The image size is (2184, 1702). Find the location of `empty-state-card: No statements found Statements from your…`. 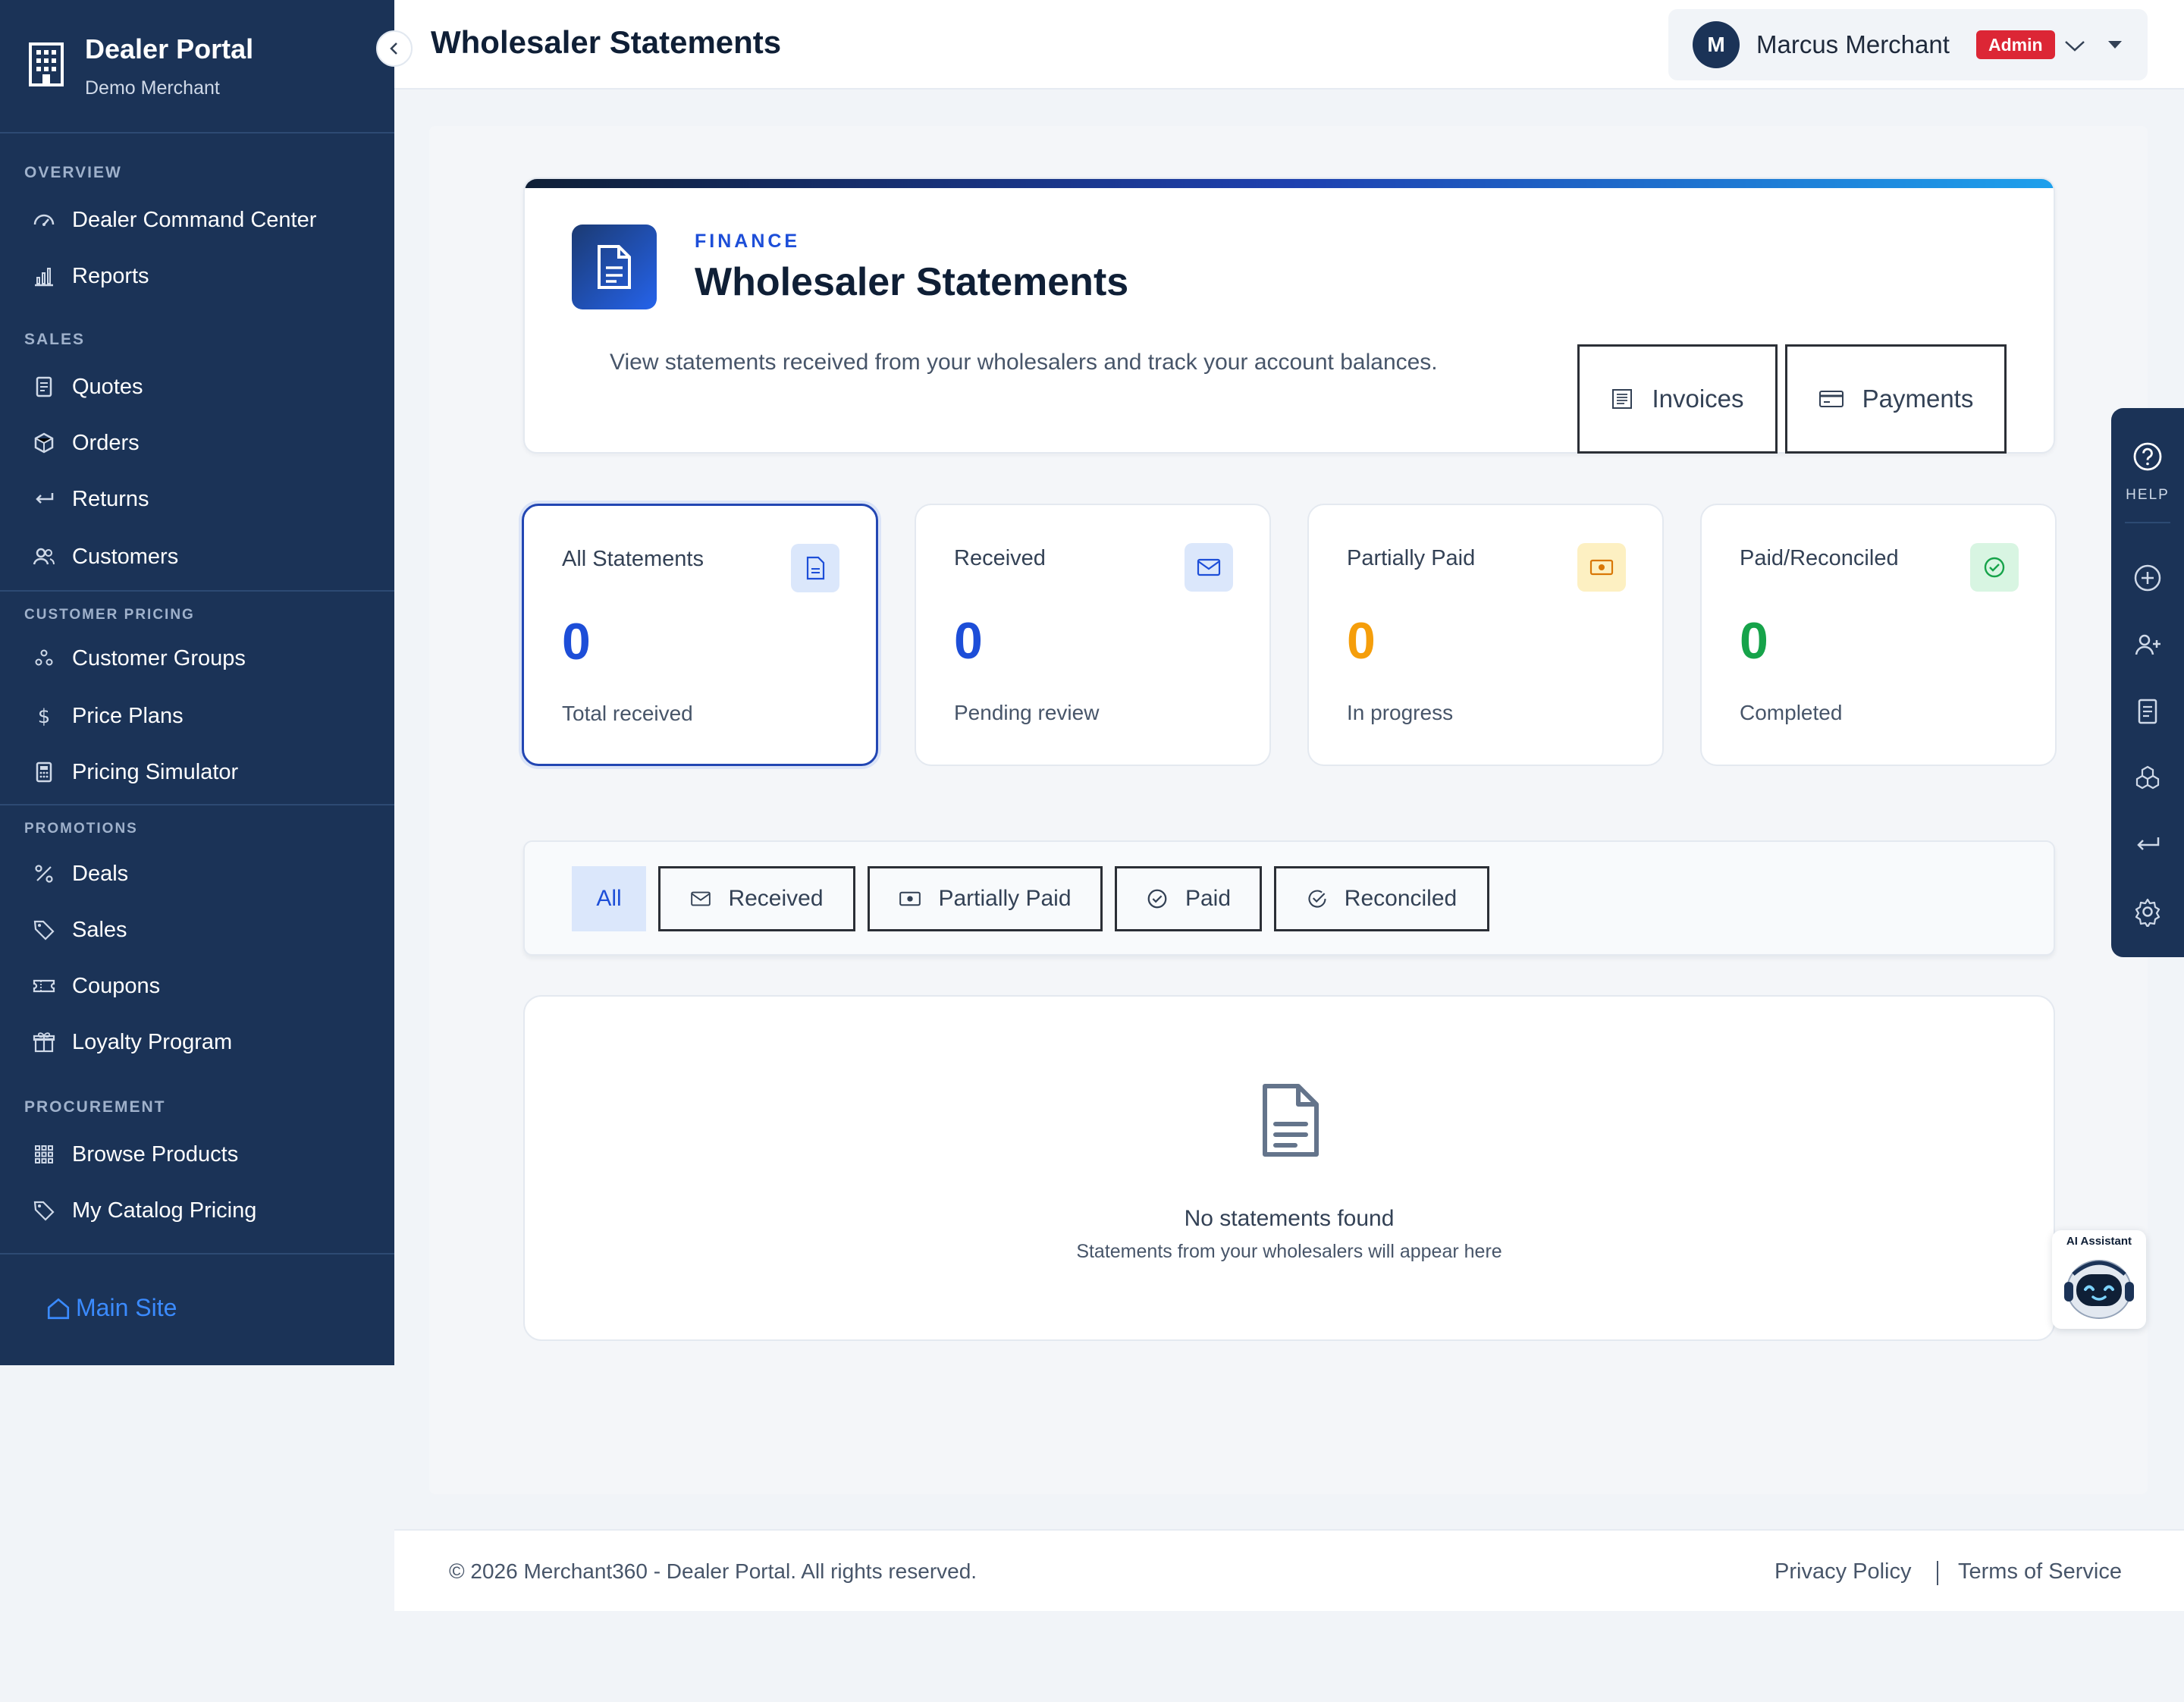

empty-state-card: No statements found Statements from your… is located at coordinates (1289, 1168).